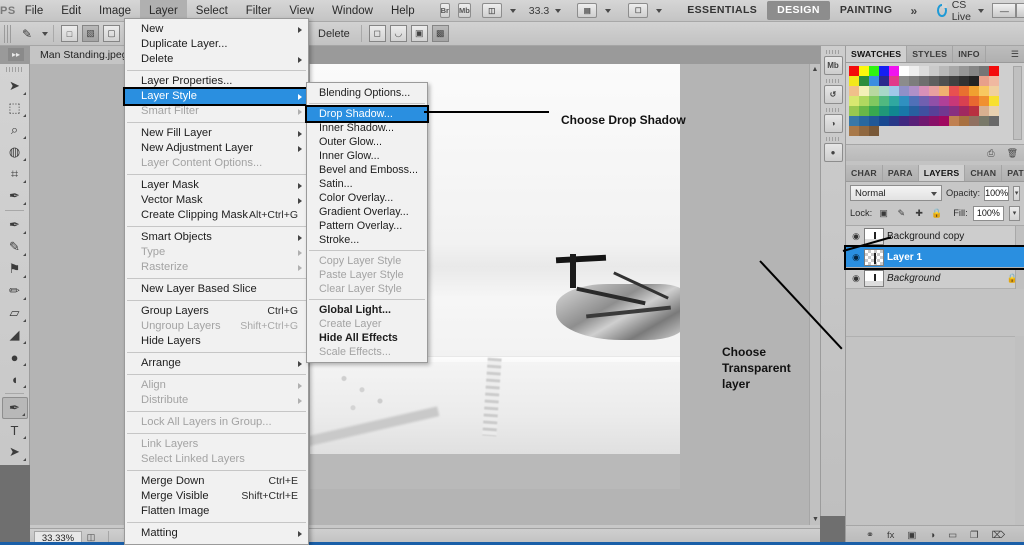 The height and width of the screenshot is (545, 1024). I want to click on exclude-shape-icon: ▩, so click(440, 33).